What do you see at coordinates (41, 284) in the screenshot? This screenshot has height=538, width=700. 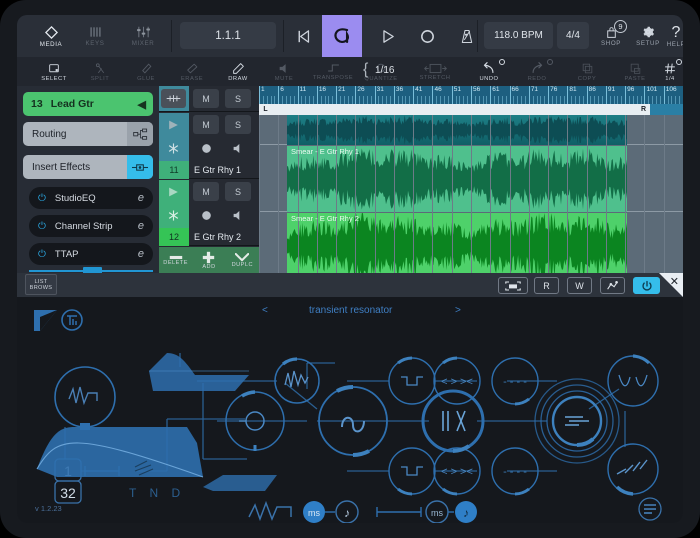 I see `list-browse-button: LIST BROWS` at bounding box center [41, 284].